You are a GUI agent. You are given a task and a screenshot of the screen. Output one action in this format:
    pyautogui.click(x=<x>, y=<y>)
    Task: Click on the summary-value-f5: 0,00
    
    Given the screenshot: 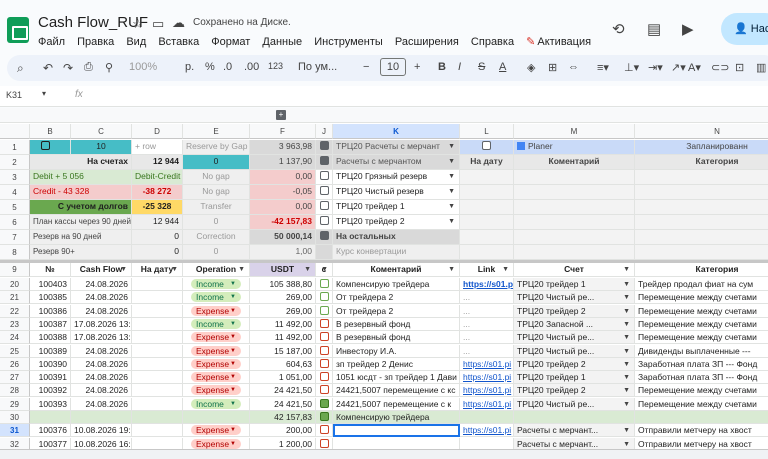 What is the action you would take?
    pyautogui.click(x=283, y=207)
    